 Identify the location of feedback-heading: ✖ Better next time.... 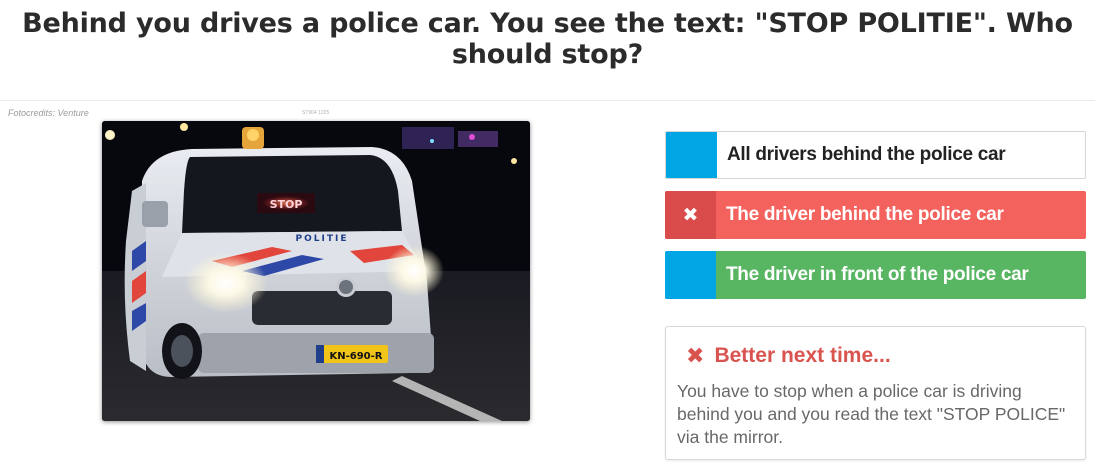
(788, 356).